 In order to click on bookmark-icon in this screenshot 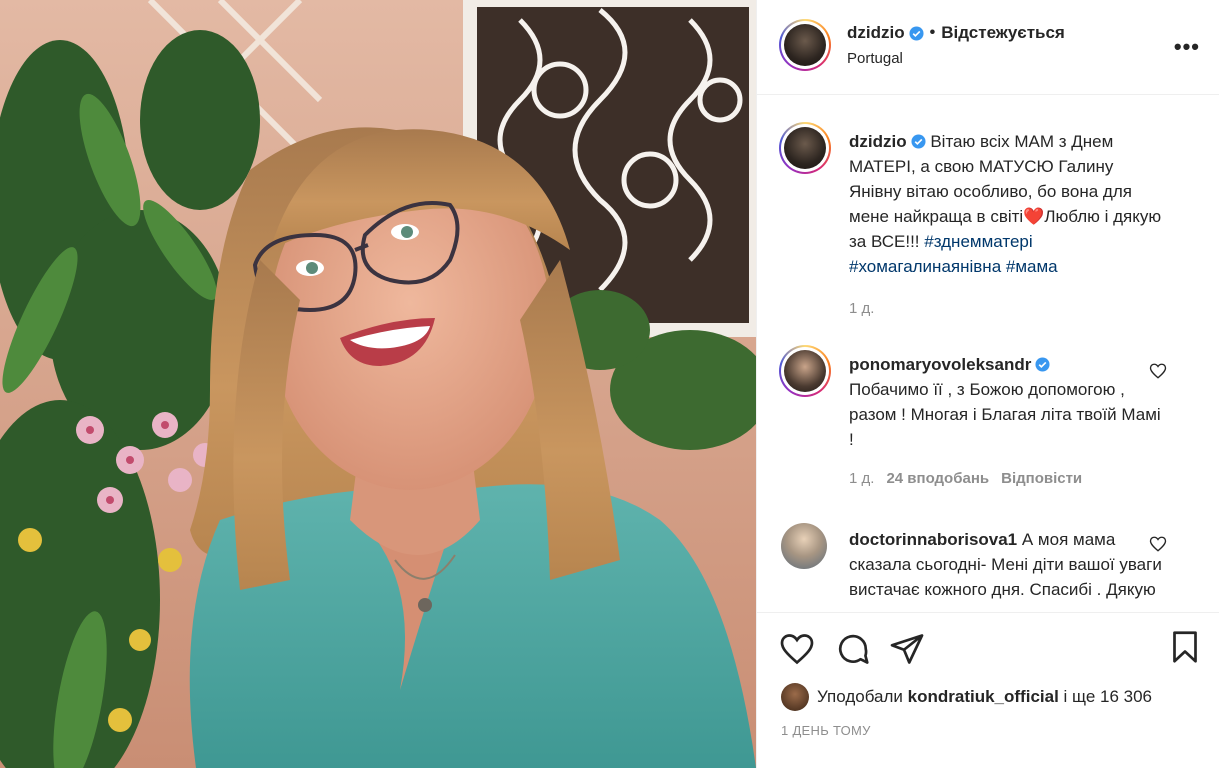, I will do `click(1185, 647)`.